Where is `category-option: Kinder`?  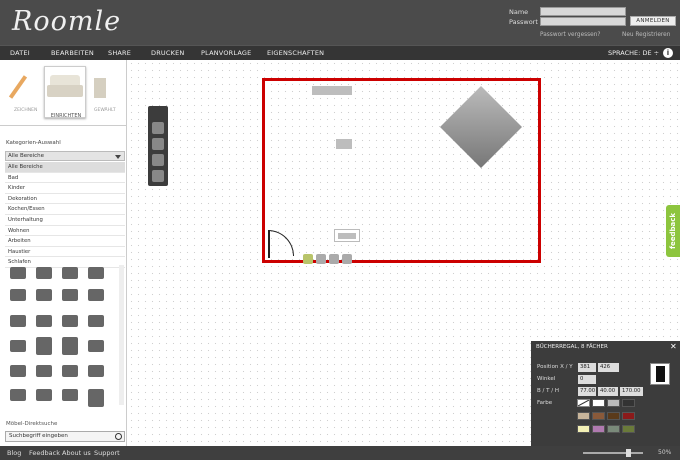 category-option: Kinder is located at coordinates (65, 188).